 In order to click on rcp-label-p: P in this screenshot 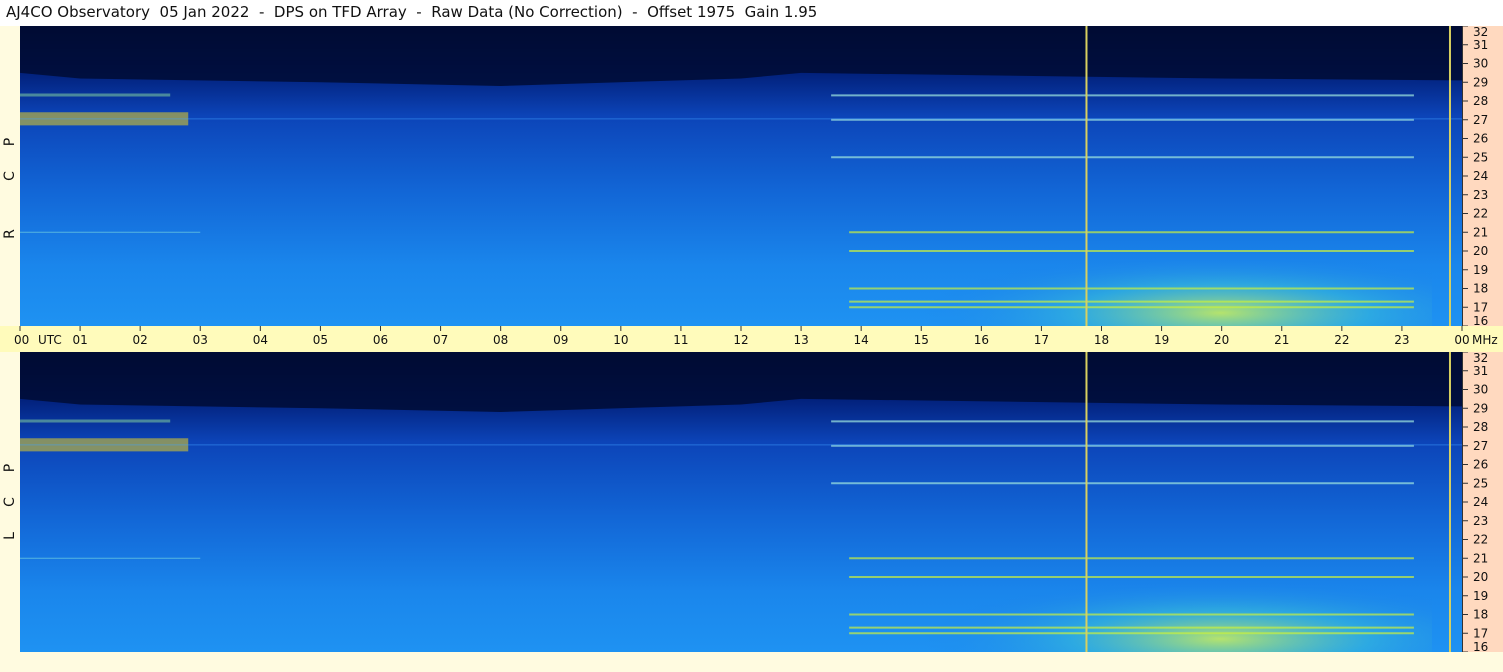, I will do `click(10, 142)`.